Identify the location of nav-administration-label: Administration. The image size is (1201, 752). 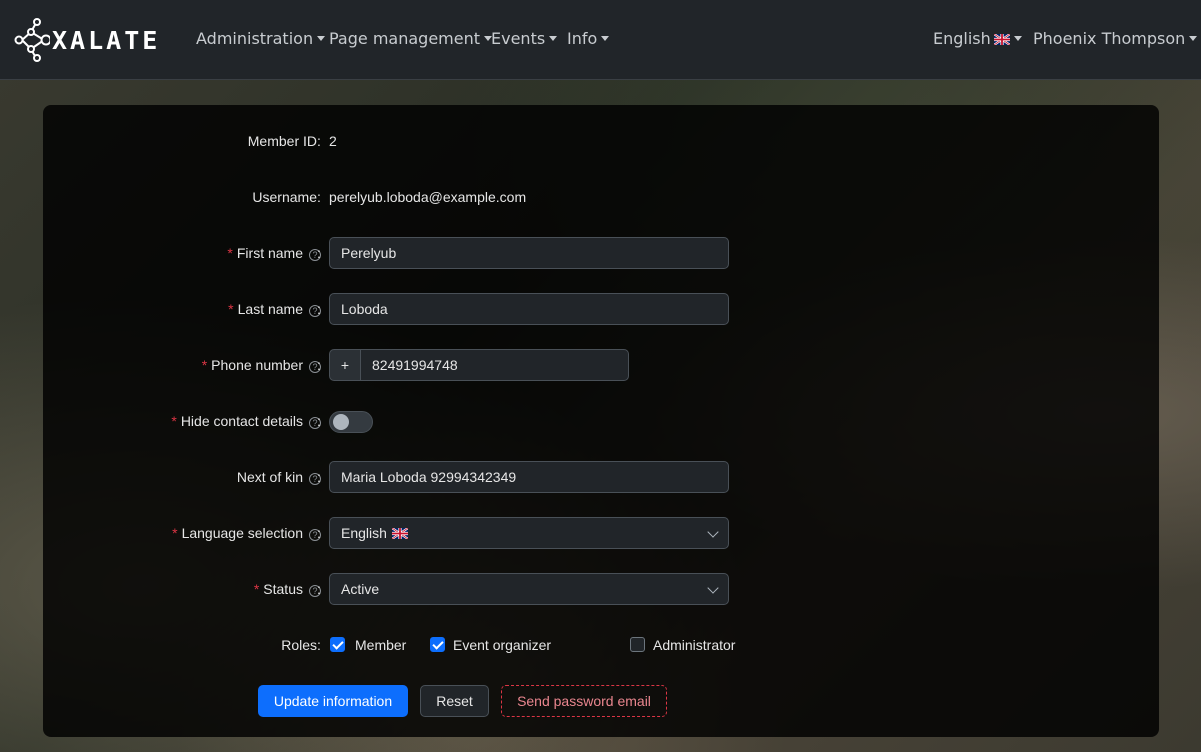
(255, 38).